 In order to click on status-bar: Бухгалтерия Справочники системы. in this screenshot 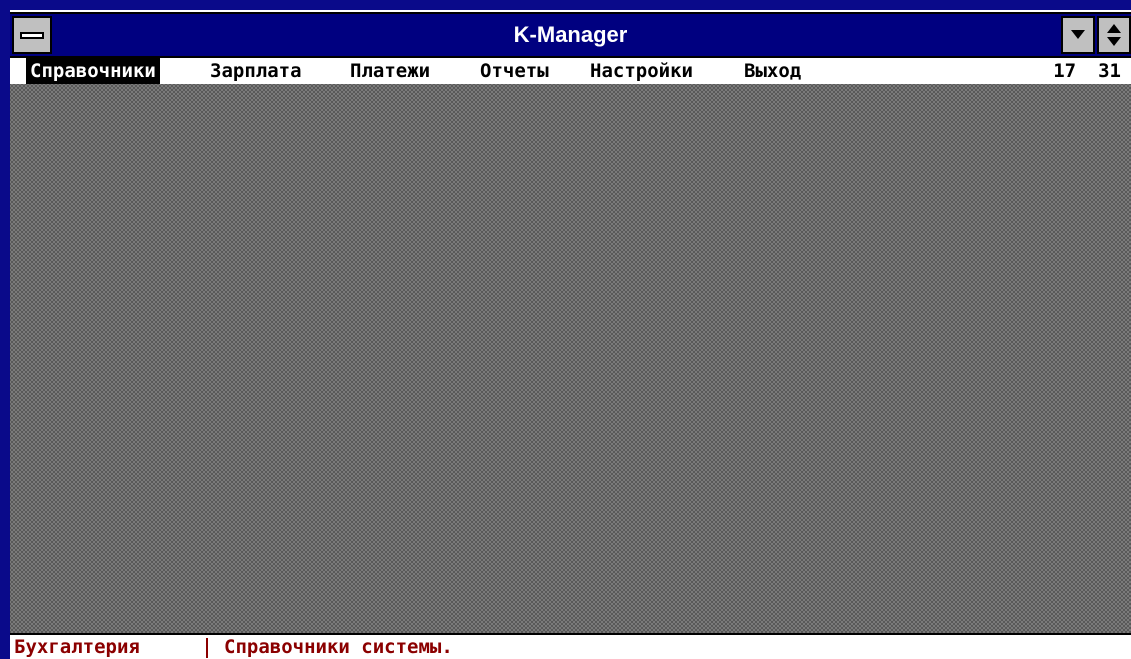, I will do `click(570, 646)`.